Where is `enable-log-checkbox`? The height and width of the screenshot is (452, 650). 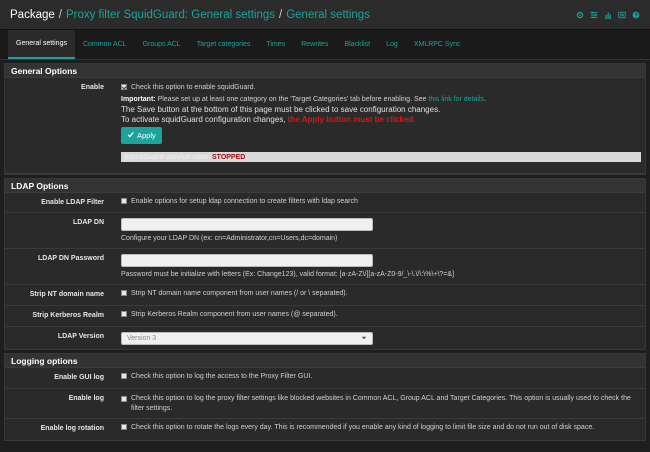
enable-log-checkbox is located at coordinates (124, 399).